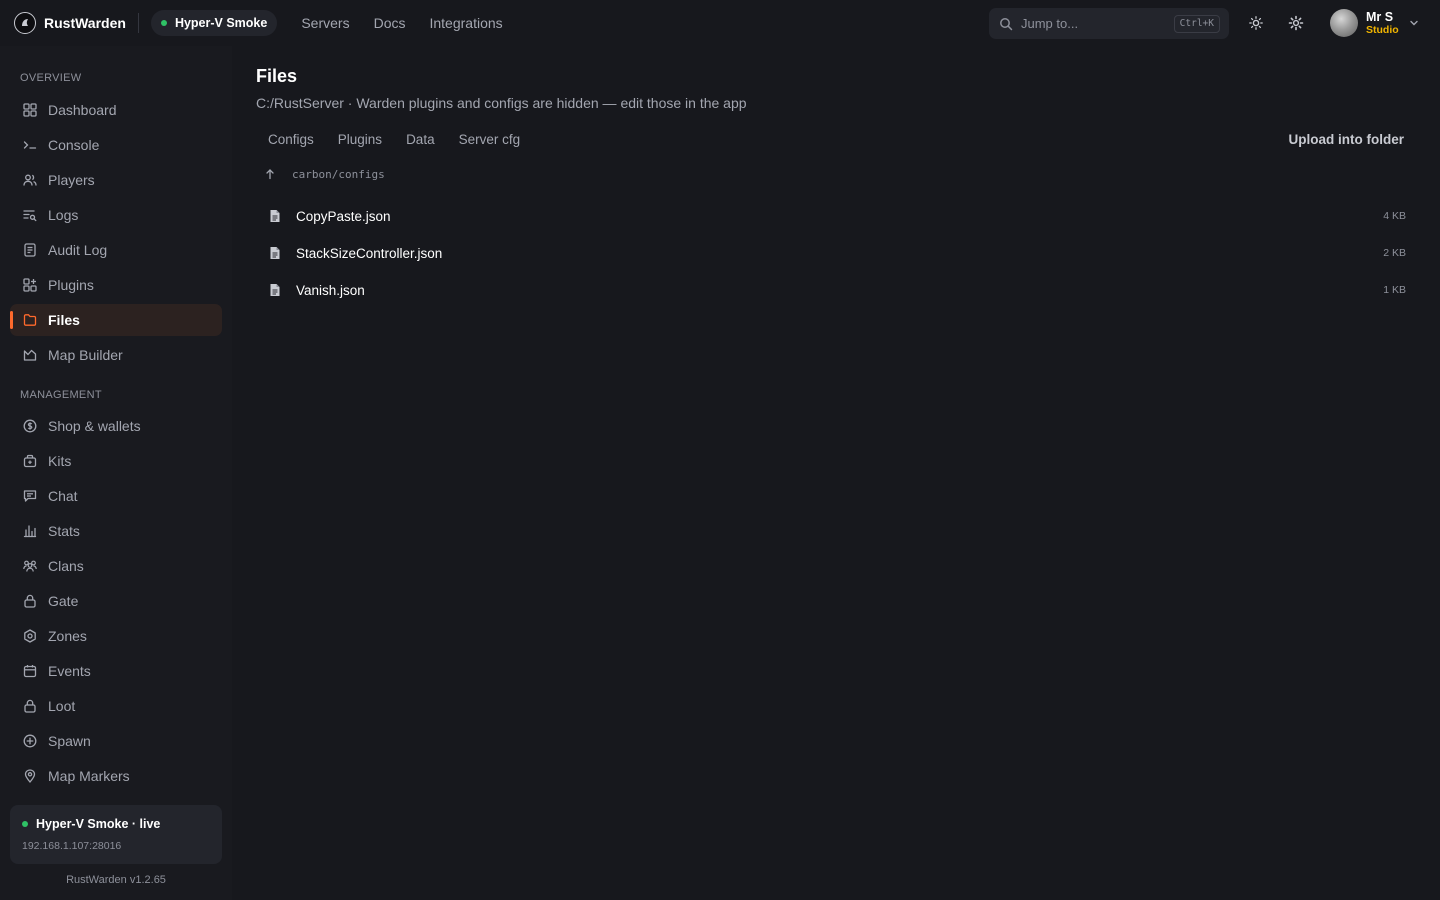  Describe the element at coordinates (30, 355) in the screenshot. I see `map-icon` at that location.